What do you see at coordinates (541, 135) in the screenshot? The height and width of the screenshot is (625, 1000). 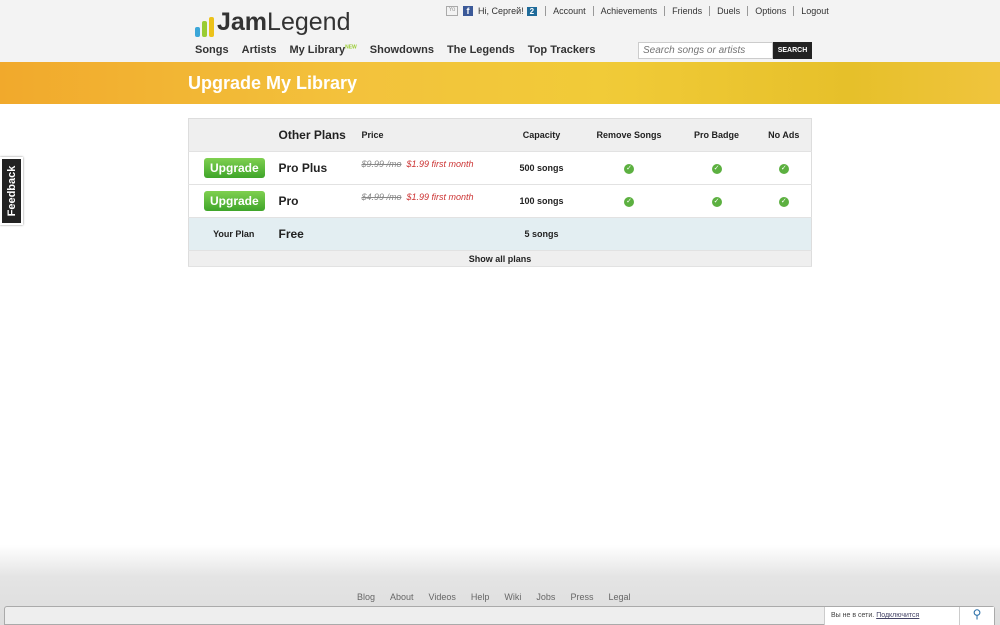 I see `header-capacity: Capacity` at bounding box center [541, 135].